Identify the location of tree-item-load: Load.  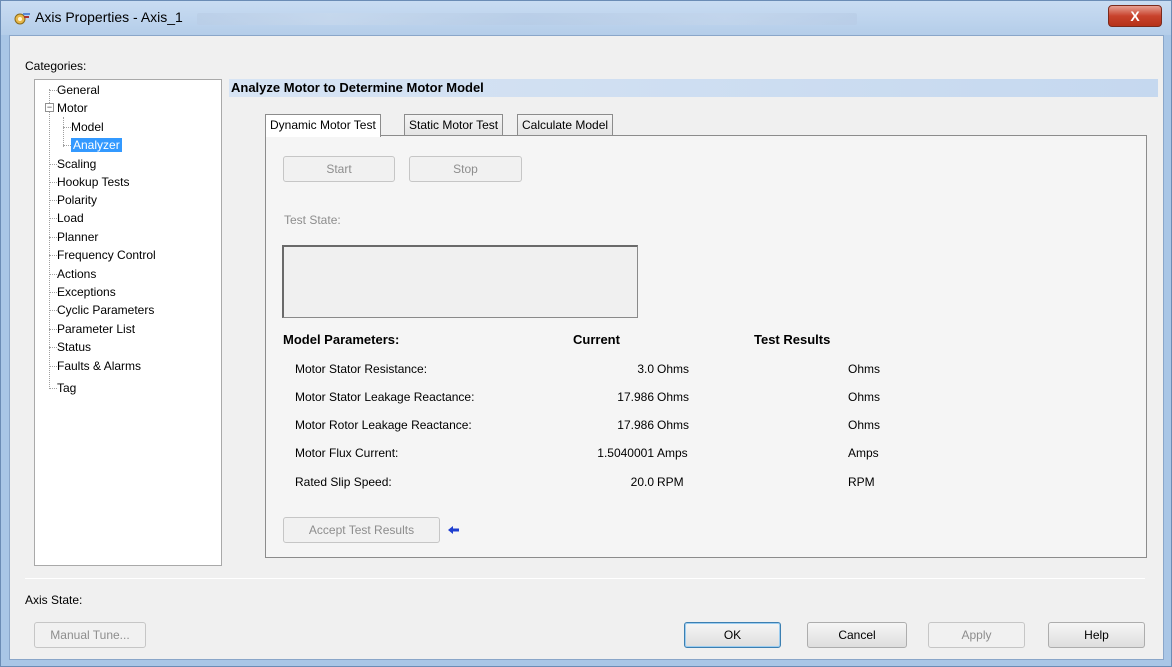
(66, 218).